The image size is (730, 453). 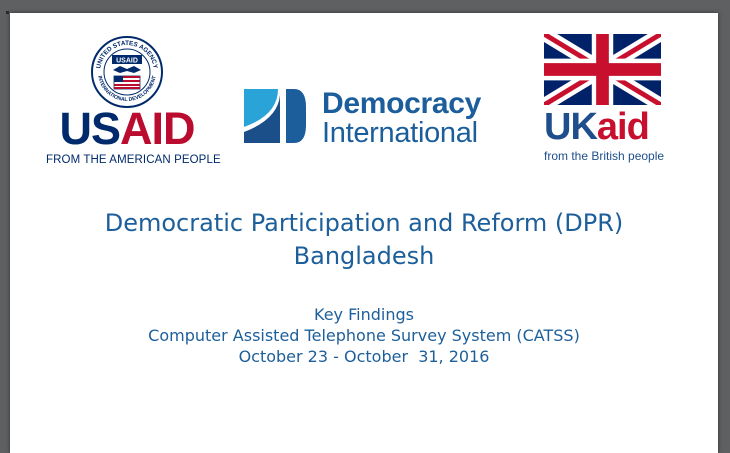 I want to click on ukaid-logo: UKaid from the British people, so click(x=604, y=101).